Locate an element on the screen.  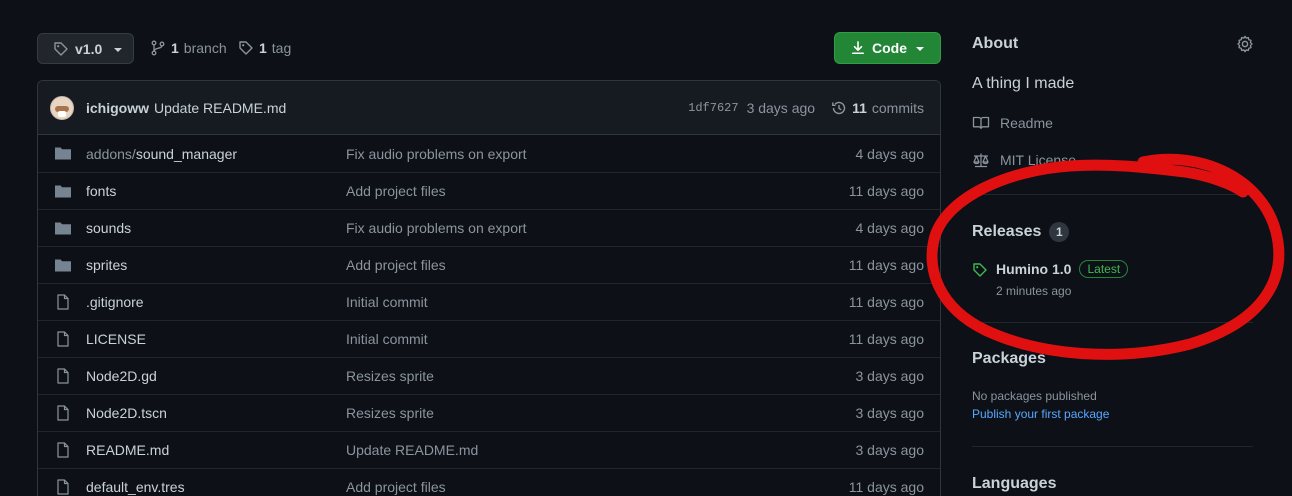
commit-age: 3 days ago is located at coordinates (781, 108).